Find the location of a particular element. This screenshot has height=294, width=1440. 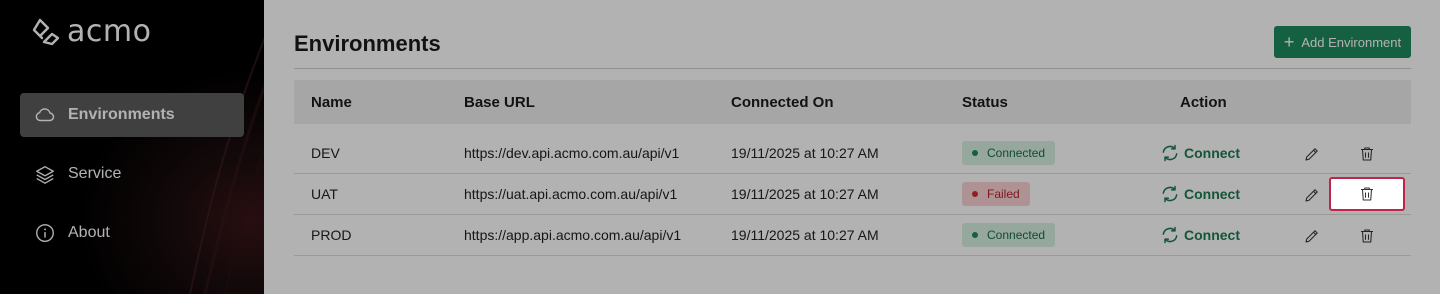

brand-name: acmo is located at coordinates (109, 31).